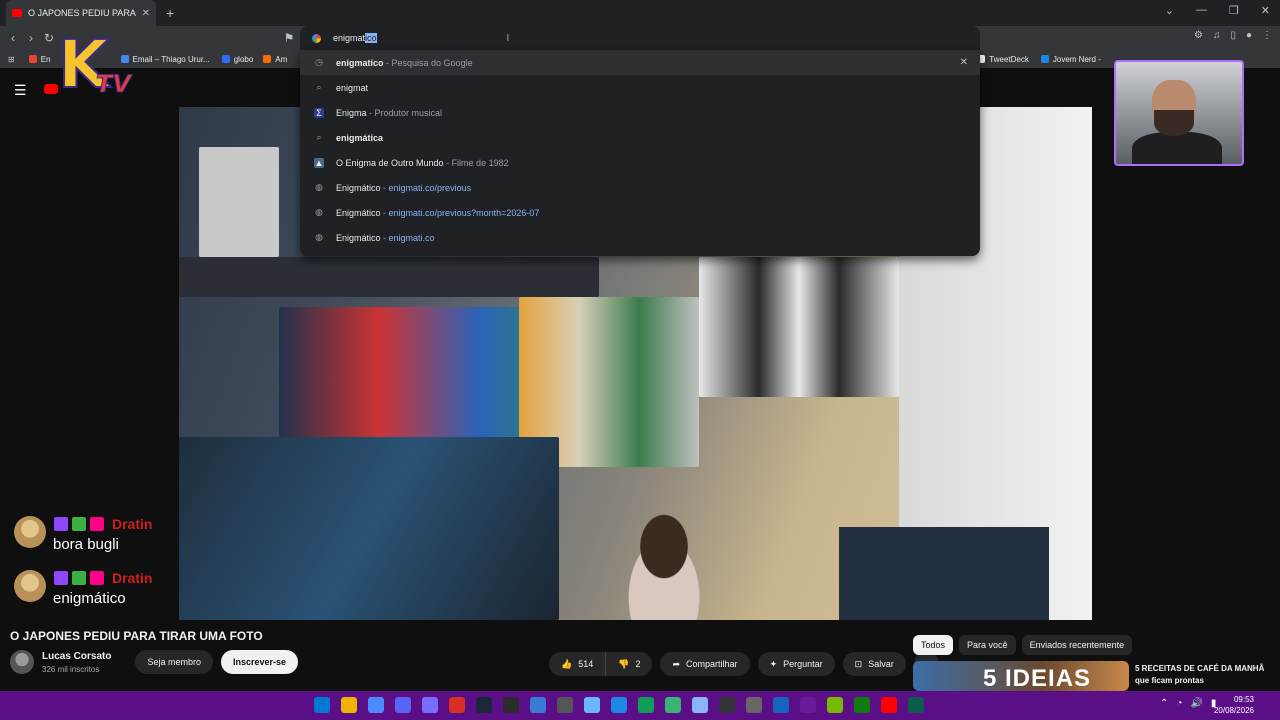  What do you see at coordinates (17, 13) in the screenshot?
I see `youtube-favicon-icon` at bounding box center [17, 13].